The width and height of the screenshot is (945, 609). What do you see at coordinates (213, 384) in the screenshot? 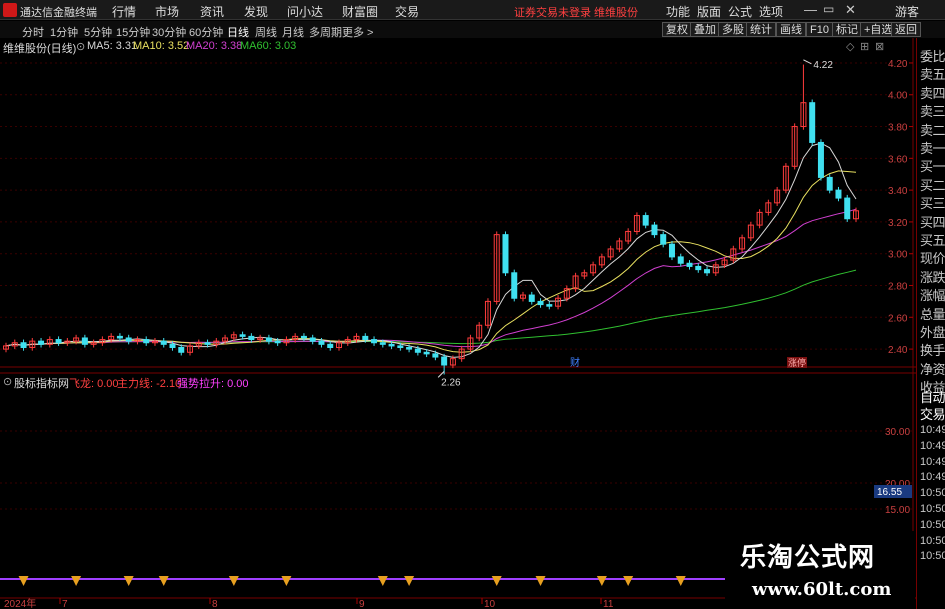
I see `indicator-value-surge: 强势拉升: 0.00` at bounding box center [213, 384].